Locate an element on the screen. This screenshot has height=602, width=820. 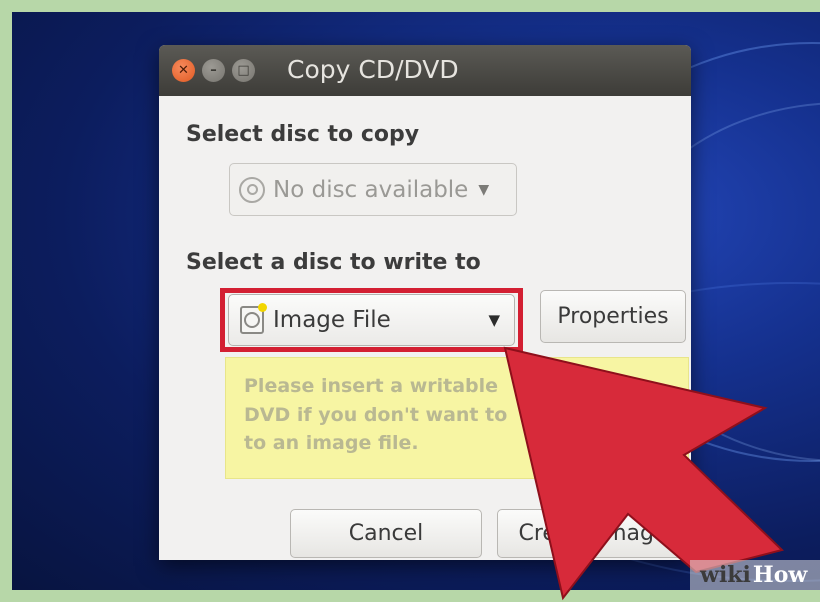
watermark-logo: wiki How is located at coordinates (755, 575).